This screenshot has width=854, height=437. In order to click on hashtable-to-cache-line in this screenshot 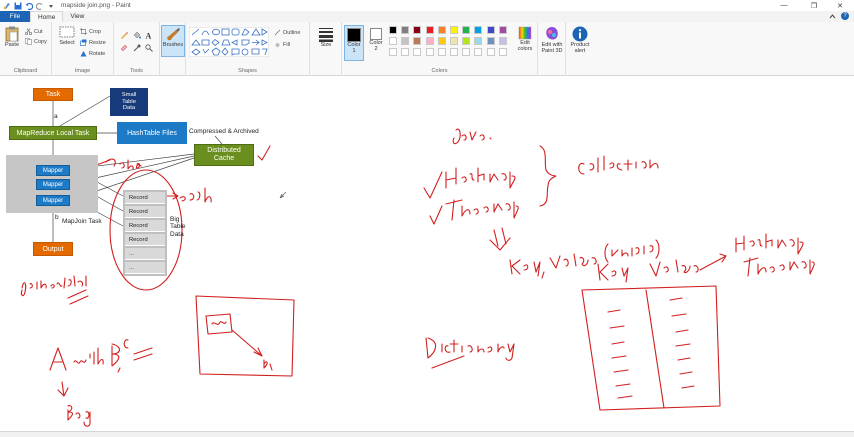, I will do `click(218, 140)`.